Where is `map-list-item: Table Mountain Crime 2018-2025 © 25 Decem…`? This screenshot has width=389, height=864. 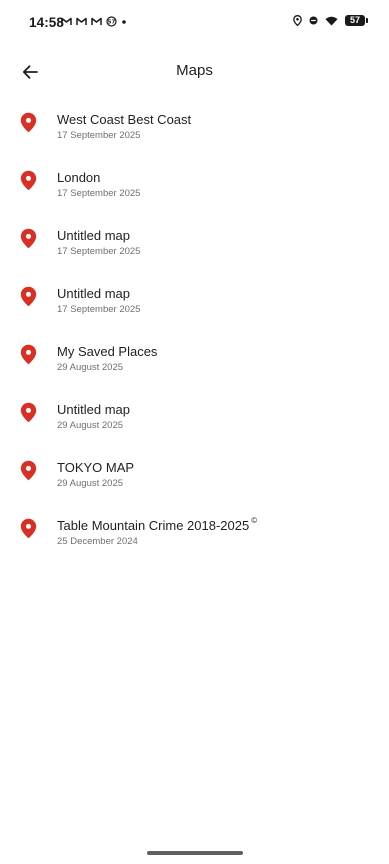 map-list-item: Table Mountain Crime 2018-2025 © 25 Decem… is located at coordinates (194, 539).